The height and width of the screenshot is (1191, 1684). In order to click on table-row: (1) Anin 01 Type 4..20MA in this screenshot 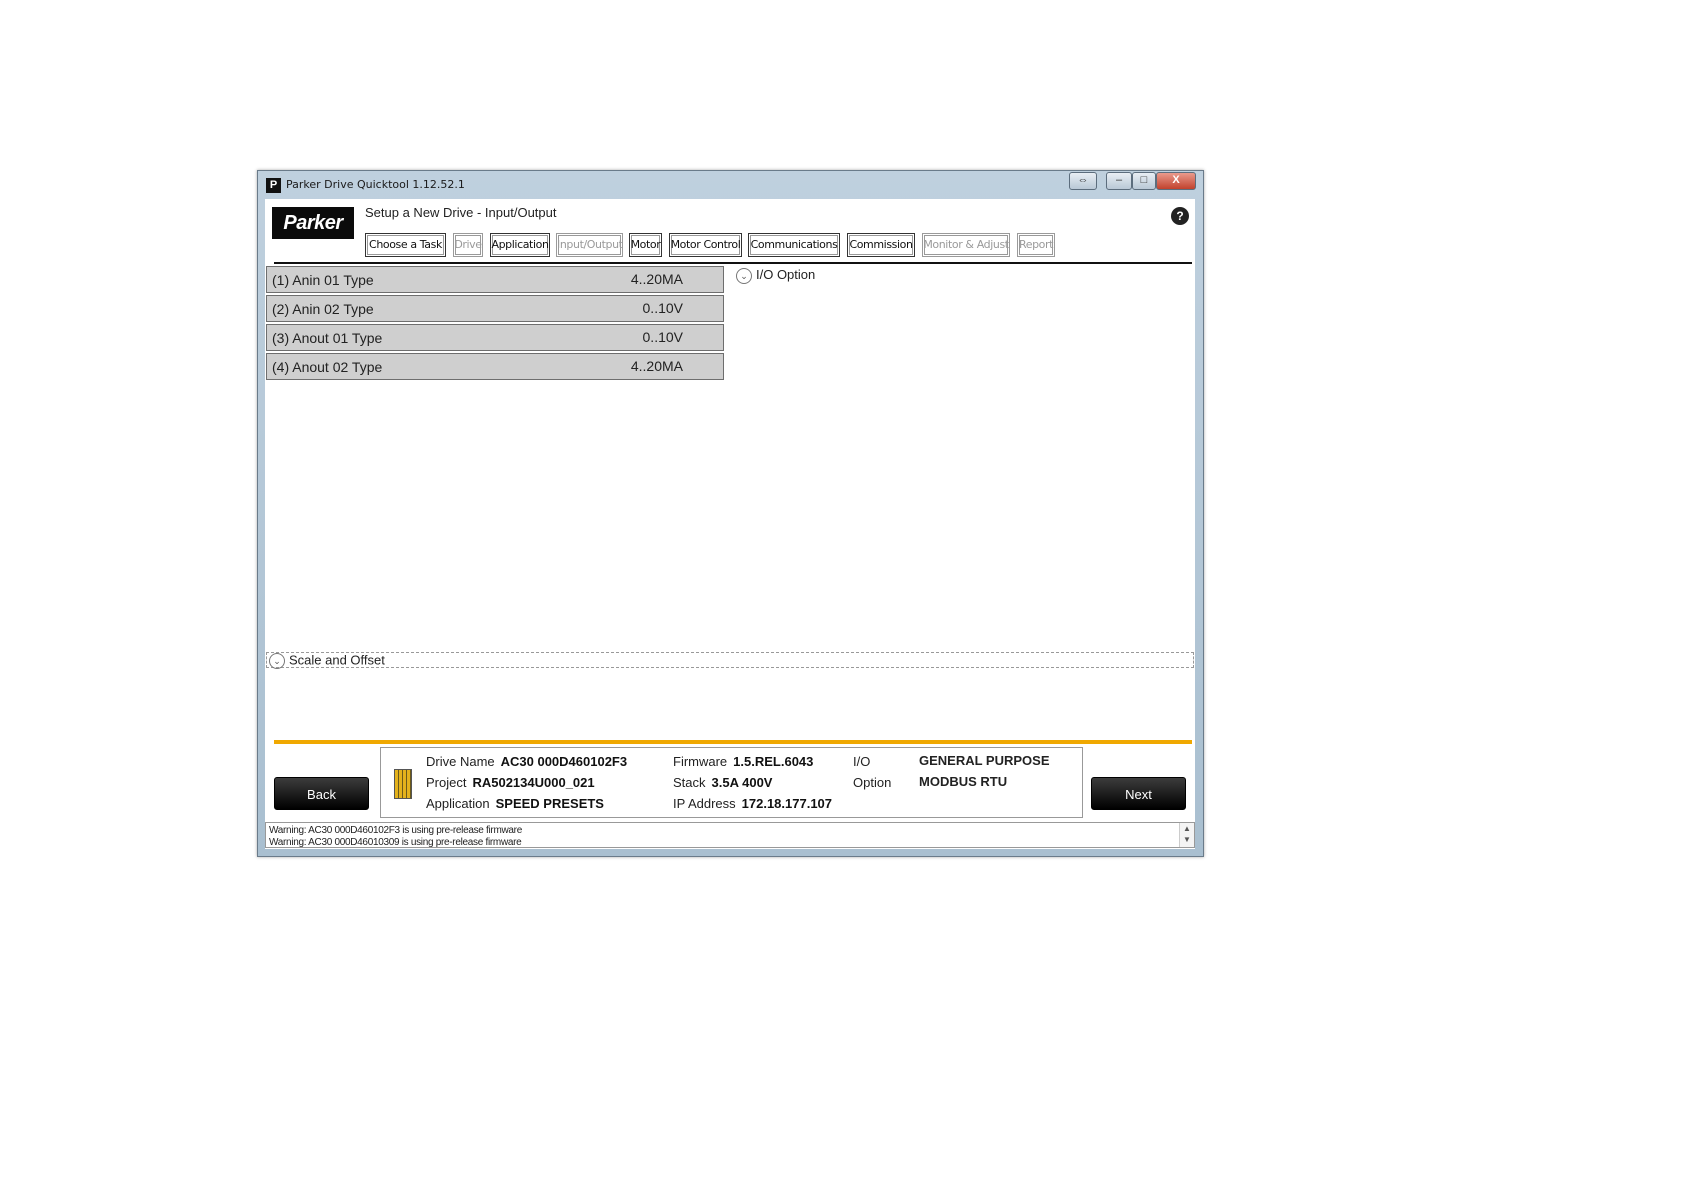, I will do `click(495, 279)`.